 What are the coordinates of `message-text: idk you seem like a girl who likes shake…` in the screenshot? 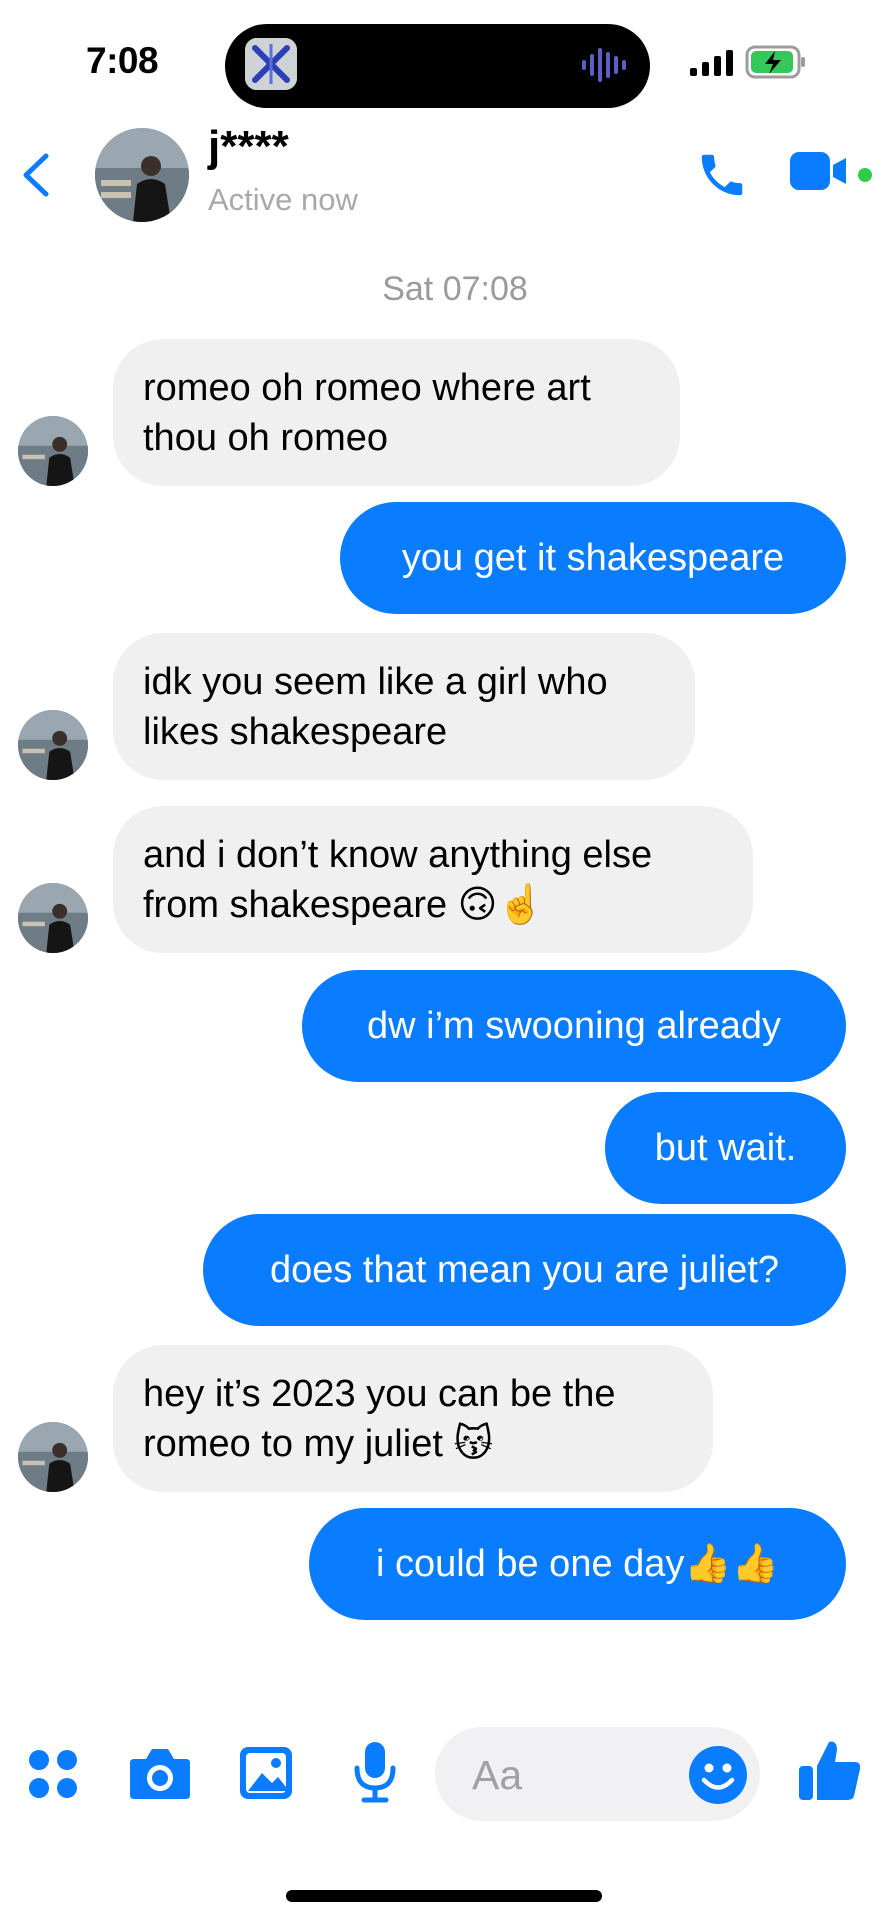 It's located at (375, 706).